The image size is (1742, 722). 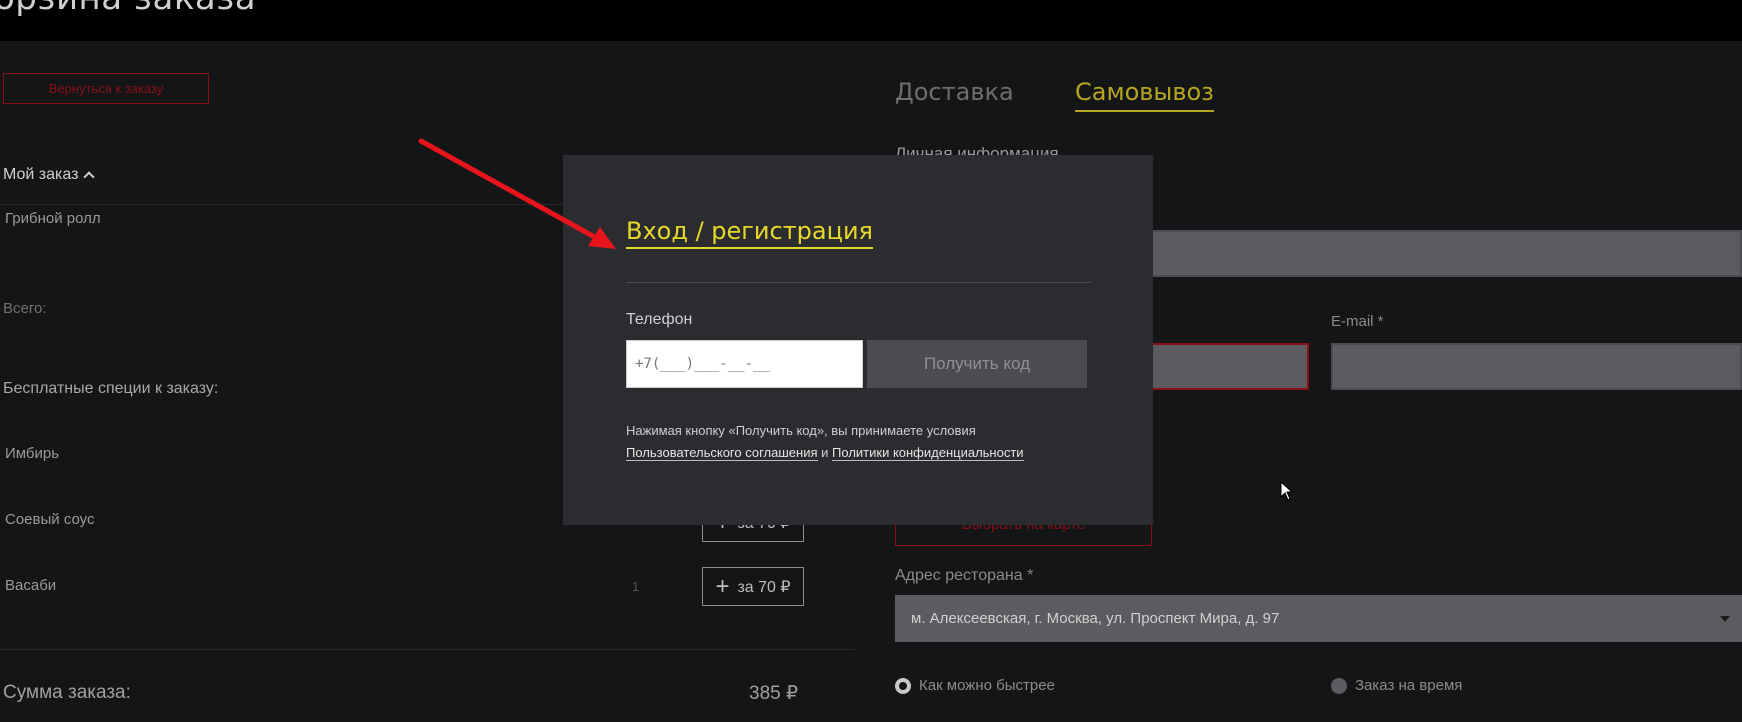 What do you see at coordinates (954, 92) in the screenshot?
I see `tab-delivery: Доставка` at bounding box center [954, 92].